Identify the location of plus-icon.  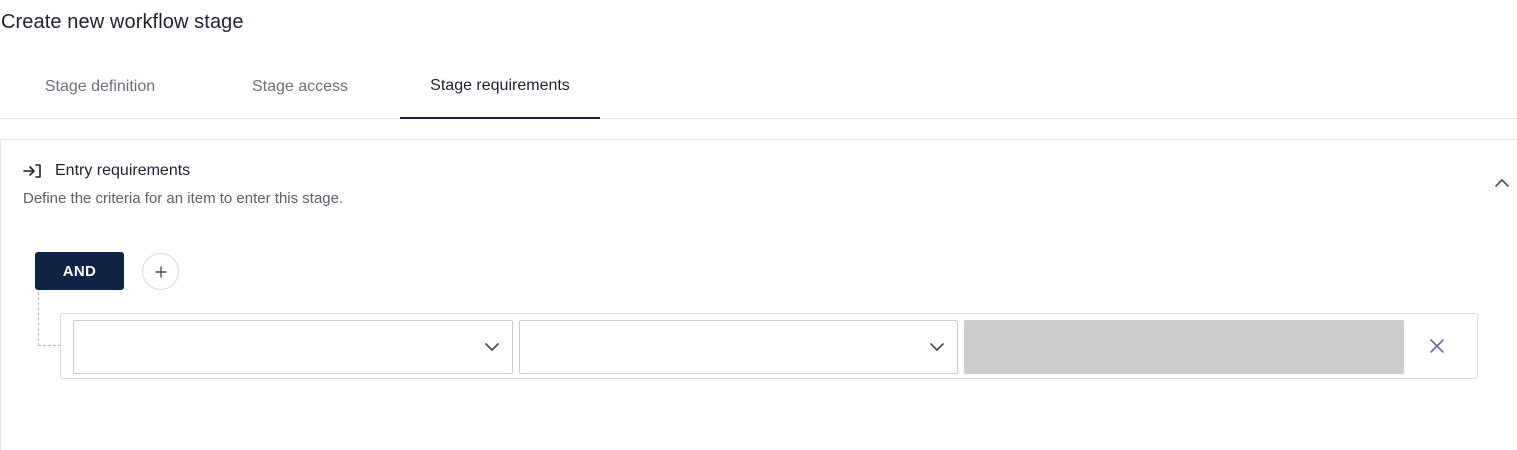
(160, 271).